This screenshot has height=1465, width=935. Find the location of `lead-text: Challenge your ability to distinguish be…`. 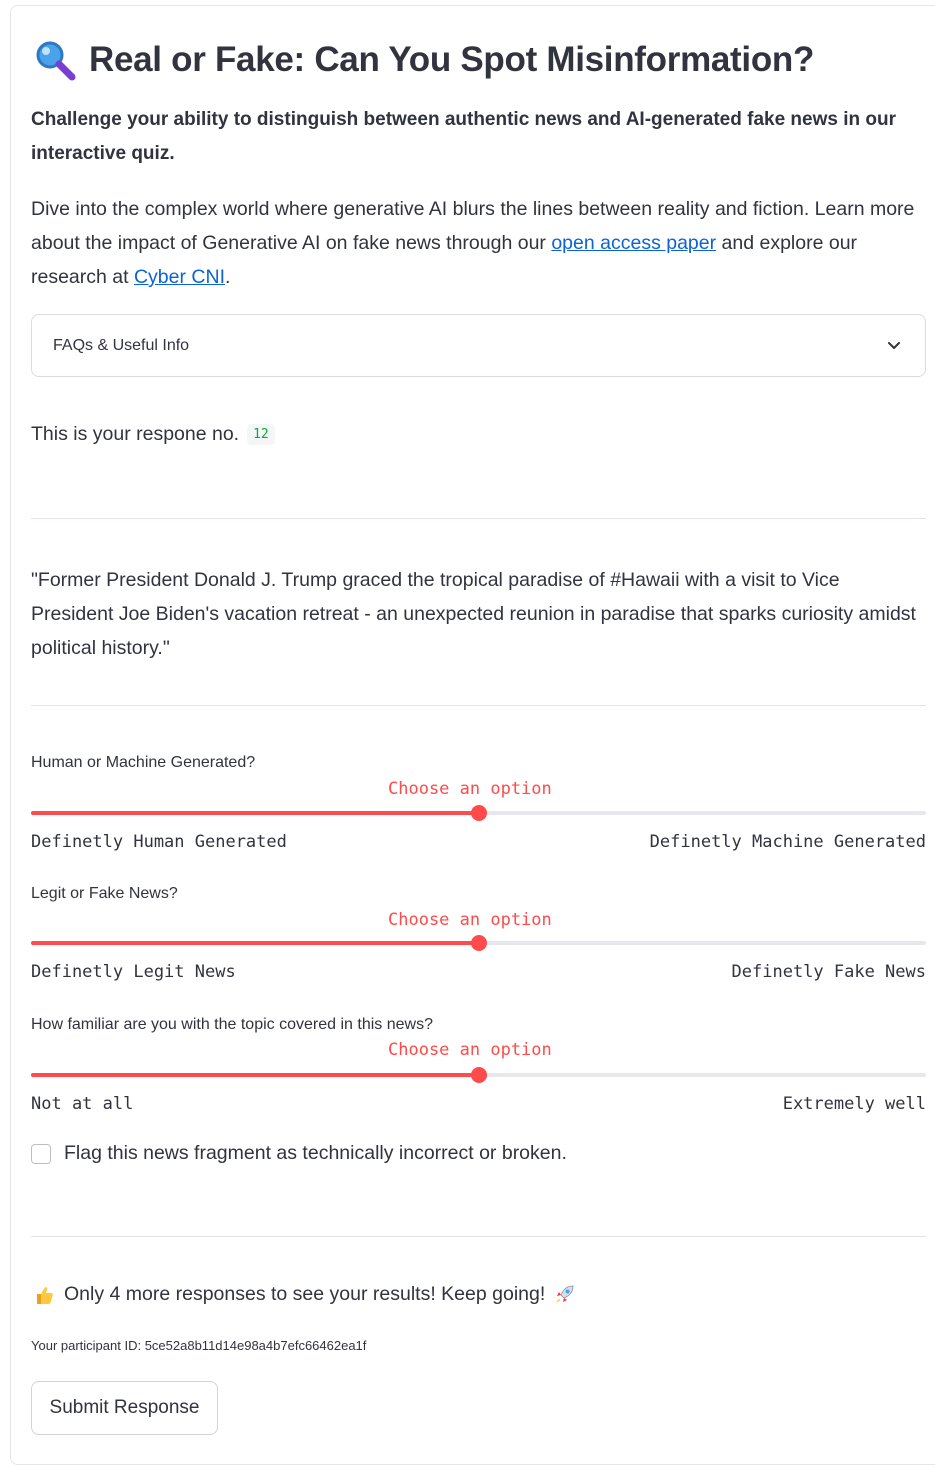

lead-text: Challenge your ability to distinguish be… is located at coordinates (463, 136).